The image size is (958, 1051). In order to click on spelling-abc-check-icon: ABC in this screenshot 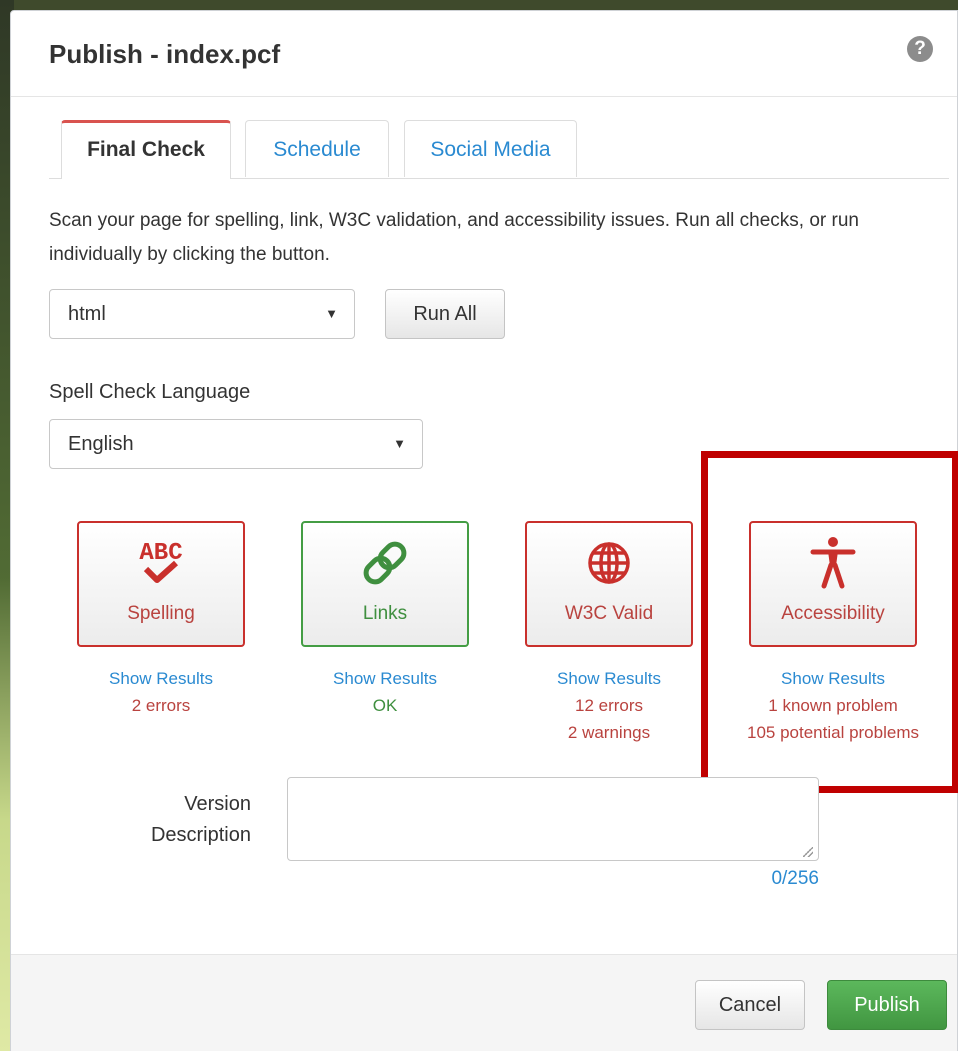, I will do `click(161, 563)`.